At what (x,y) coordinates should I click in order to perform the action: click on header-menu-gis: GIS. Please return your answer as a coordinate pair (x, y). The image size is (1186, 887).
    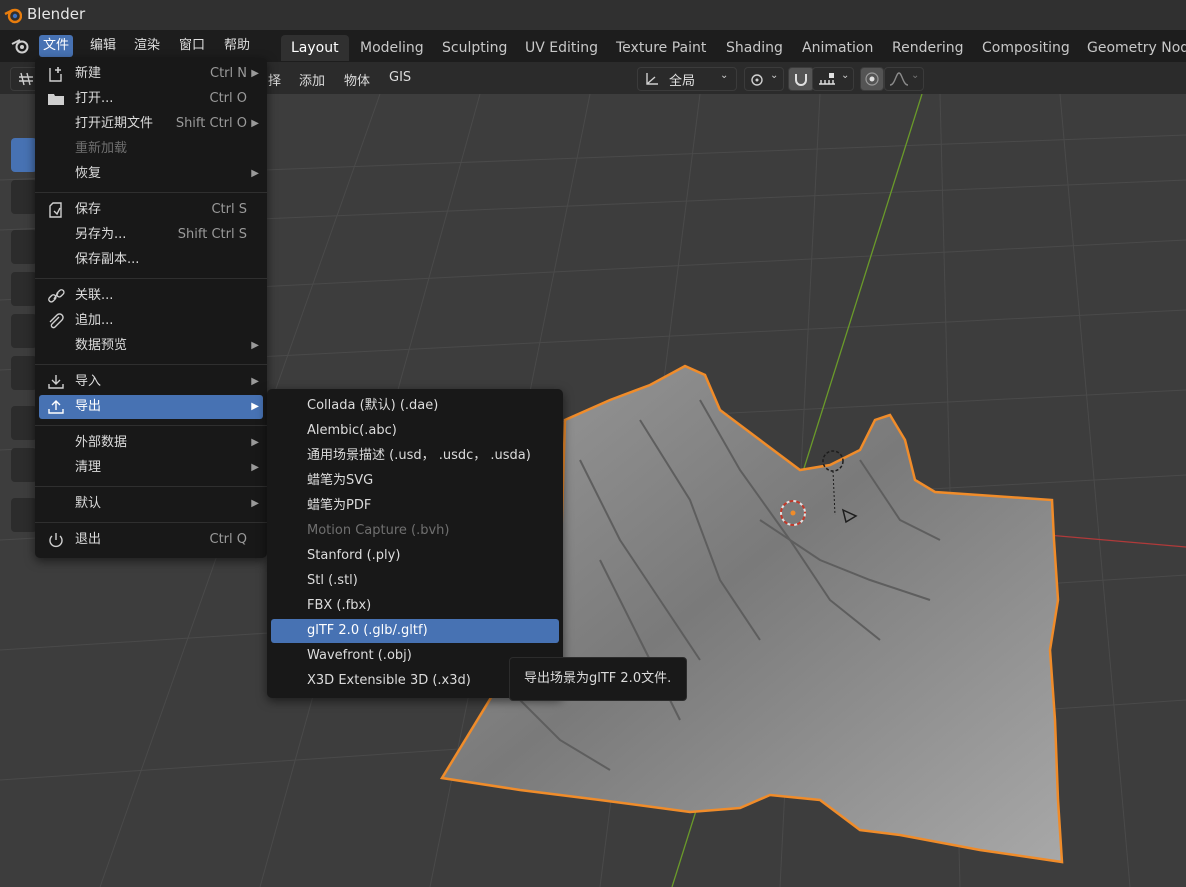
    Looking at the image, I should click on (400, 77).